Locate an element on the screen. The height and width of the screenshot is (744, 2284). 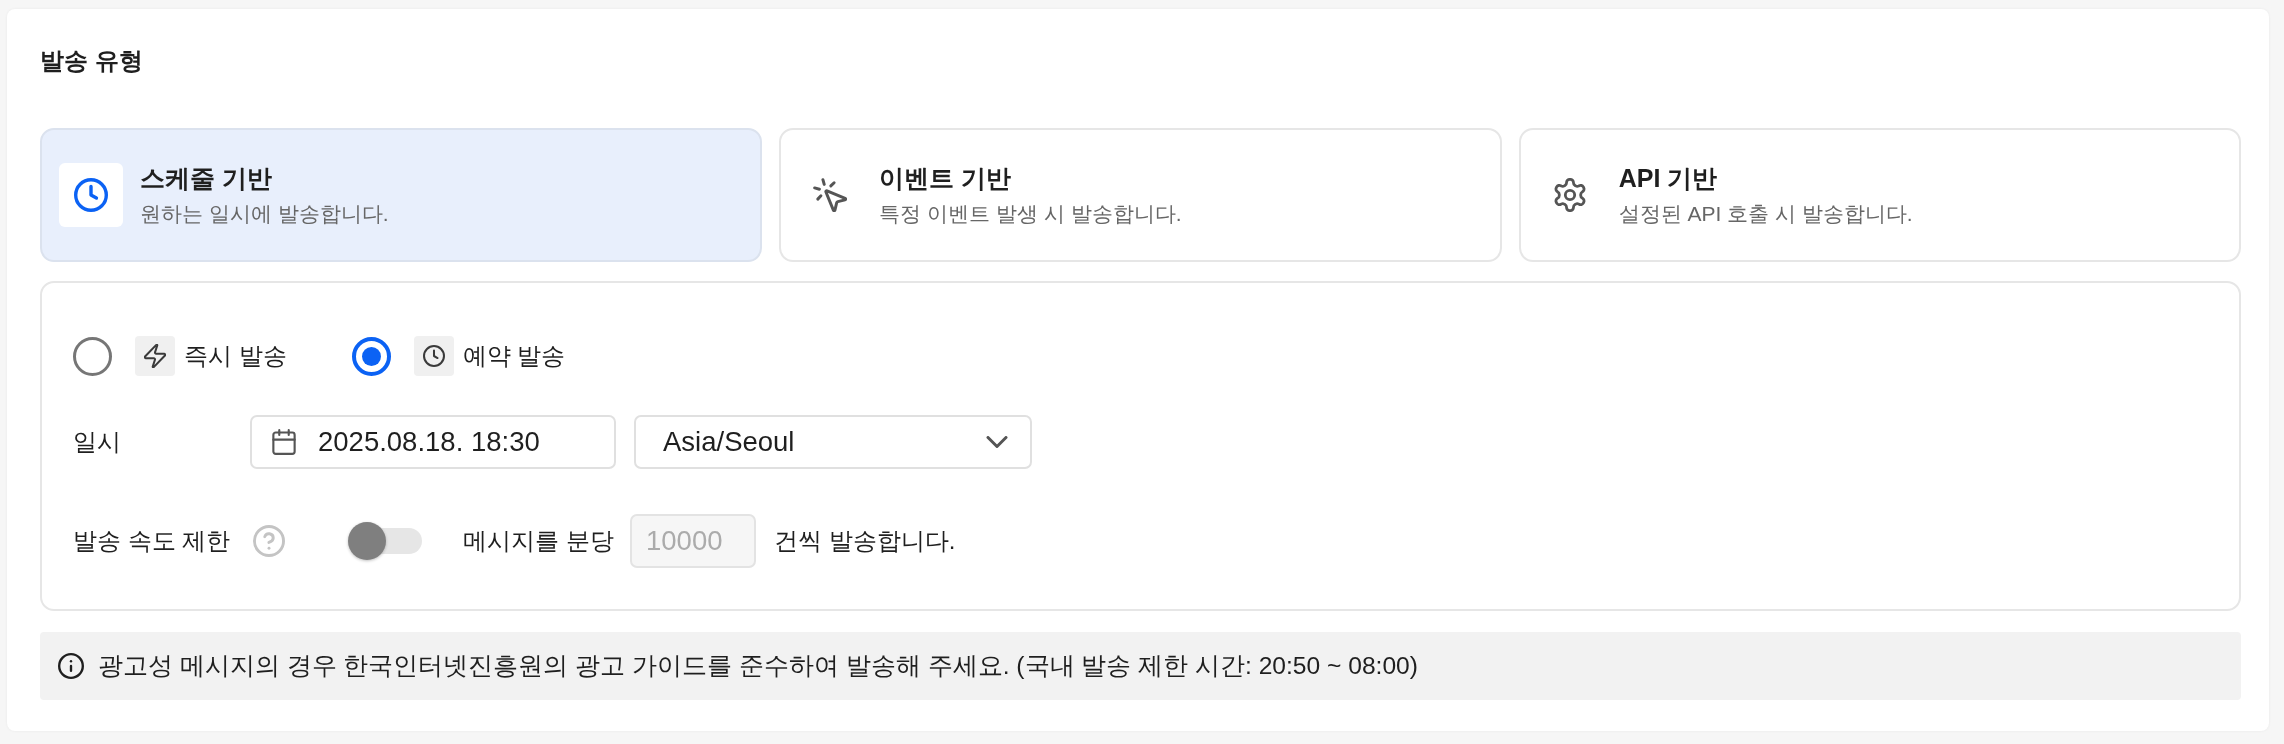
rate-text: 건씩 발송합니다. is located at coordinates (865, 541).